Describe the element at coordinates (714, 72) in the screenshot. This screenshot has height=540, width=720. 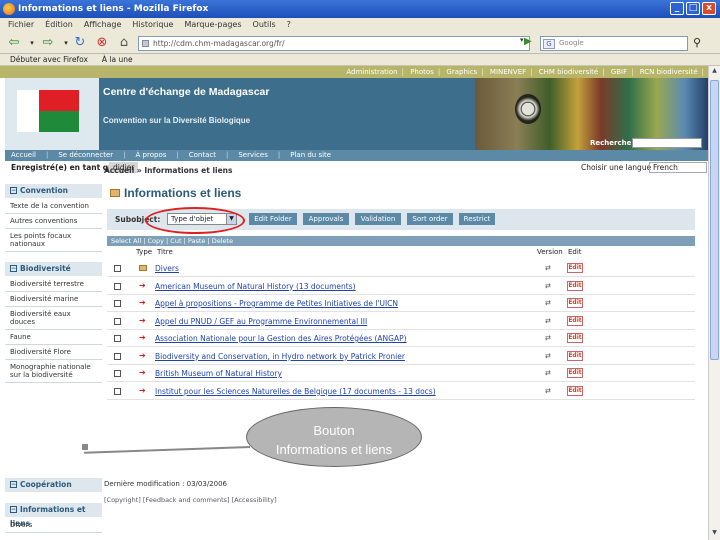
I see `scroll-up-icon: ▲` at that location.